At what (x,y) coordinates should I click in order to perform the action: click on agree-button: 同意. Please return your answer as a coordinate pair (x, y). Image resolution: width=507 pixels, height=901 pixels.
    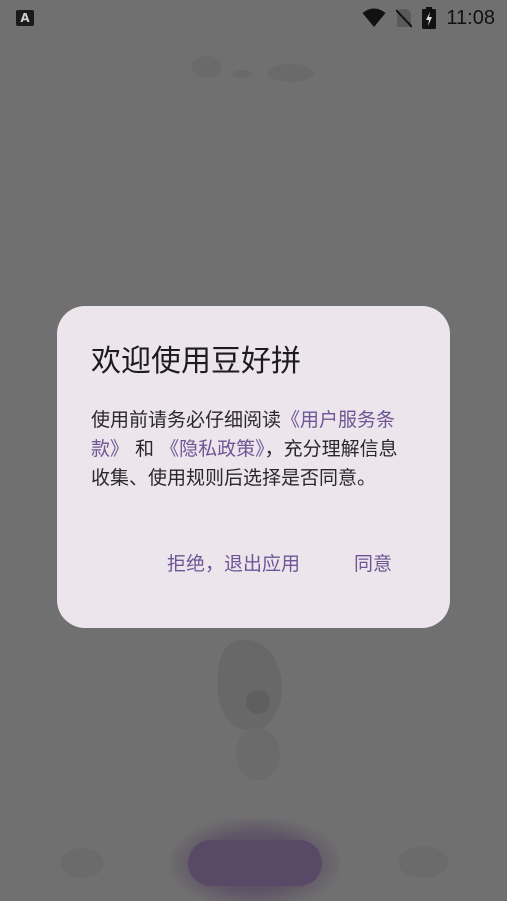
    Looking at the image, I should click on (373, 562).